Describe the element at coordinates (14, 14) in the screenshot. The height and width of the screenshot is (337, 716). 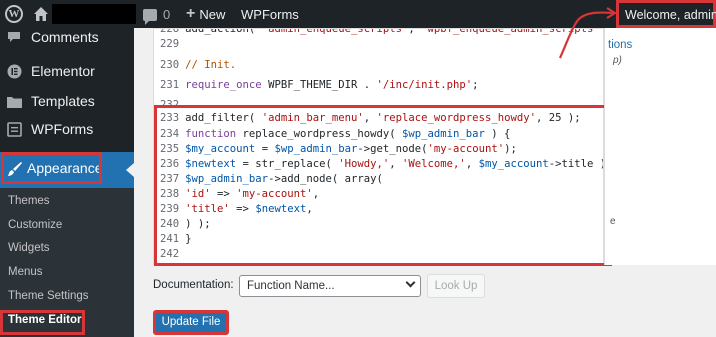
I see `wordpress-logo-icon: W` at that location.